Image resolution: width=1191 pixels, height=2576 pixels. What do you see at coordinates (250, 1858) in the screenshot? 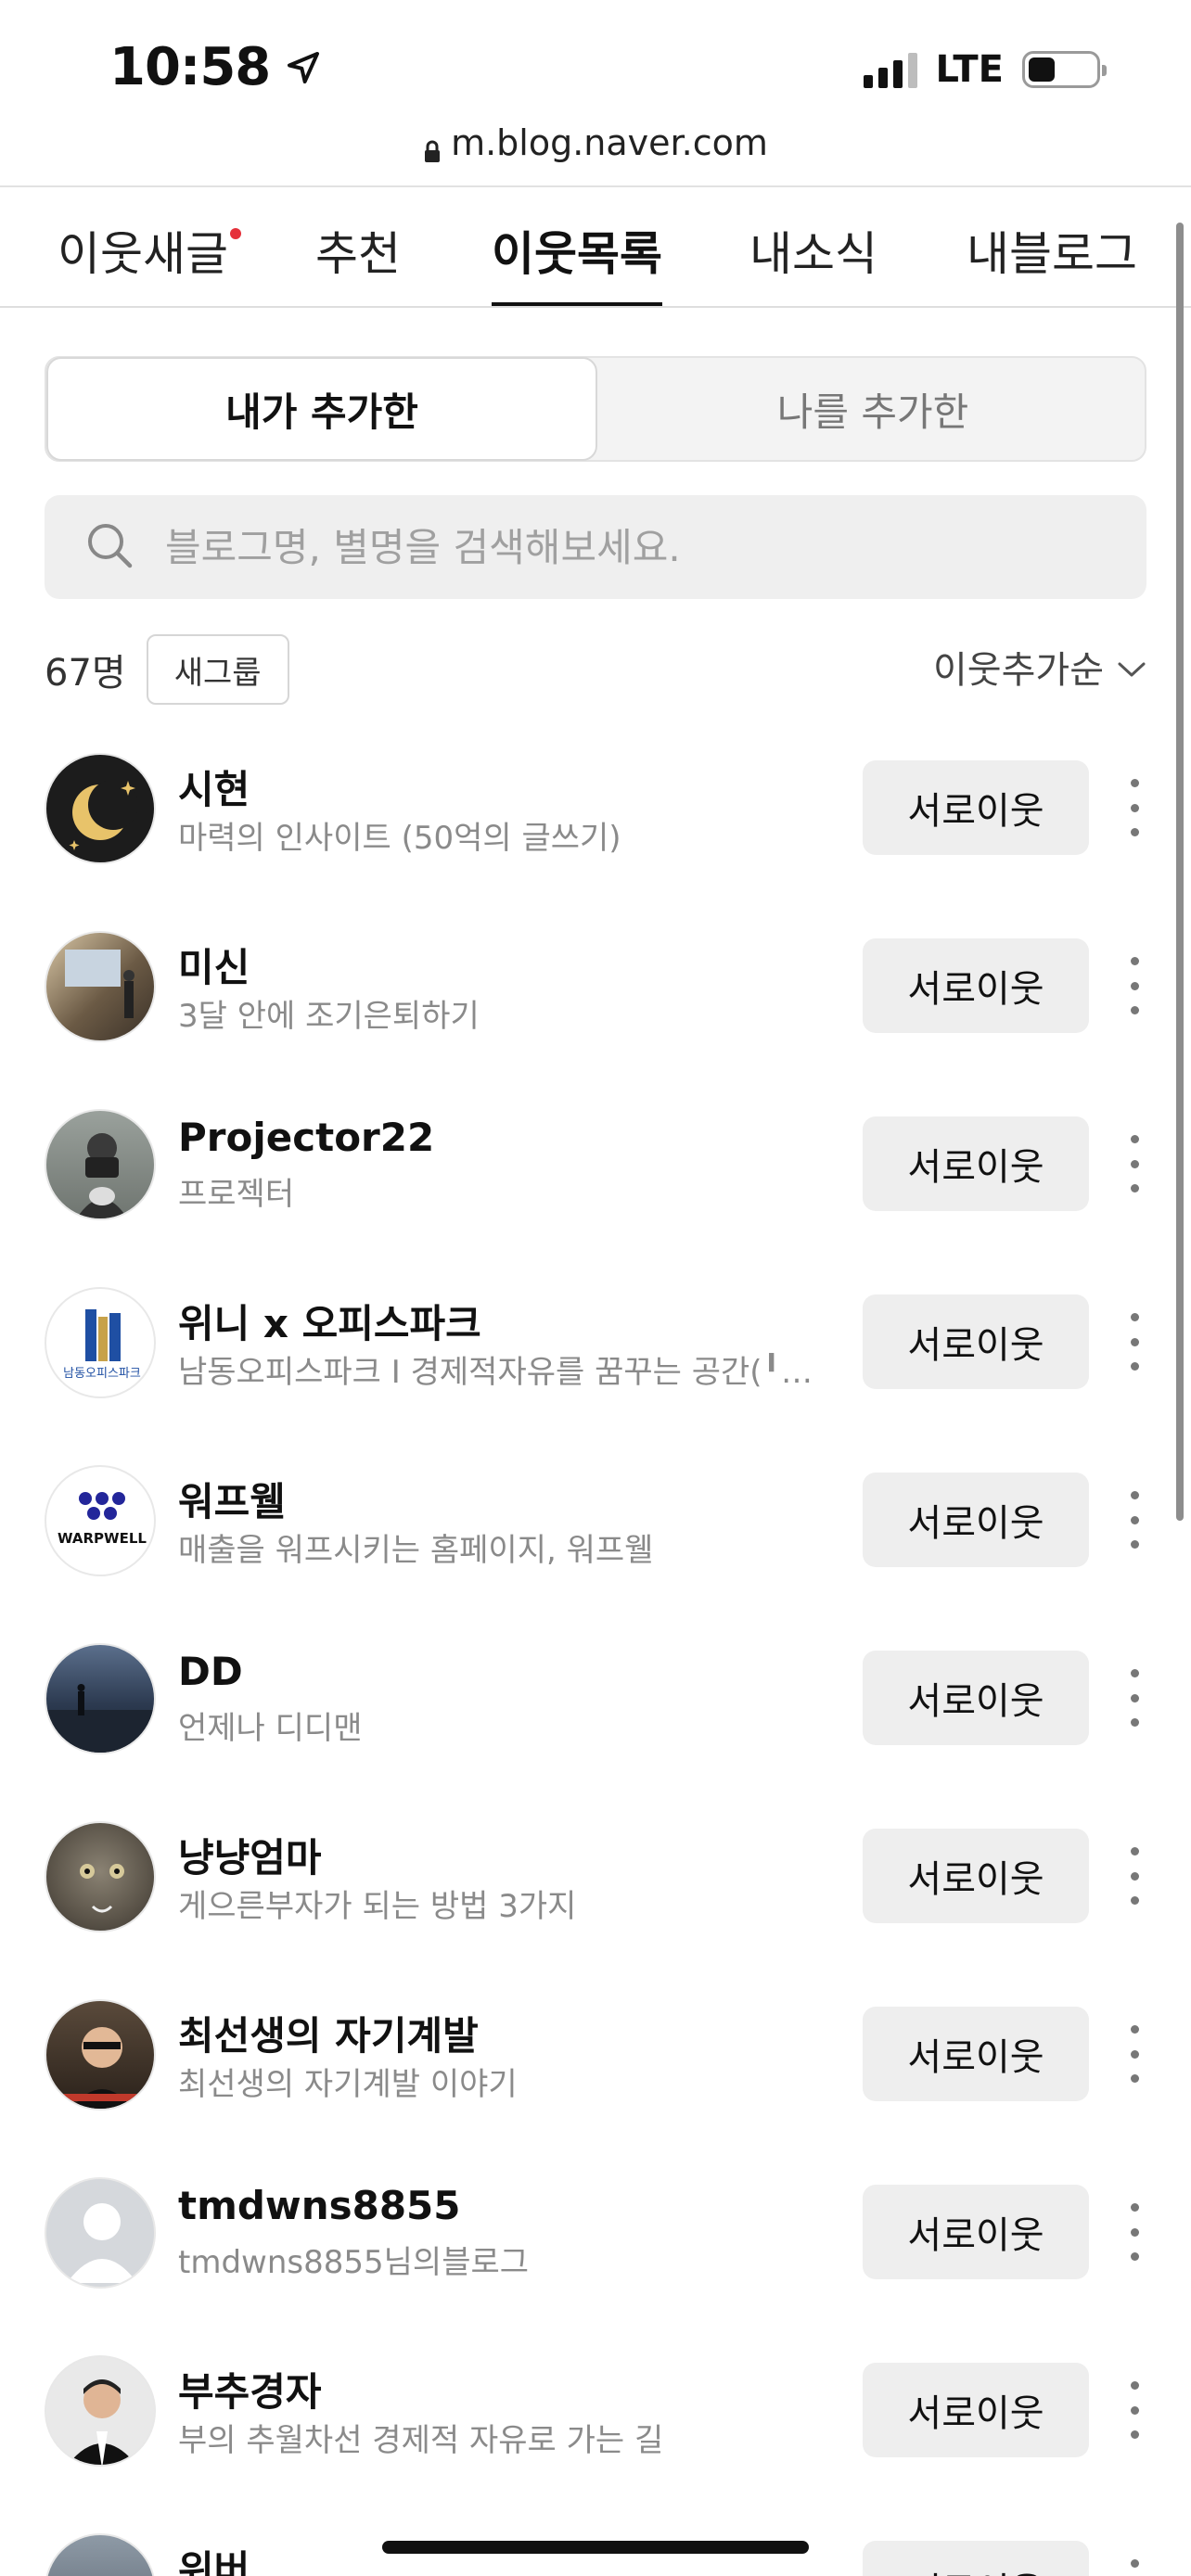
I see `neighbor-name: 냥냥엄마` at bounding box center [250, 1858].